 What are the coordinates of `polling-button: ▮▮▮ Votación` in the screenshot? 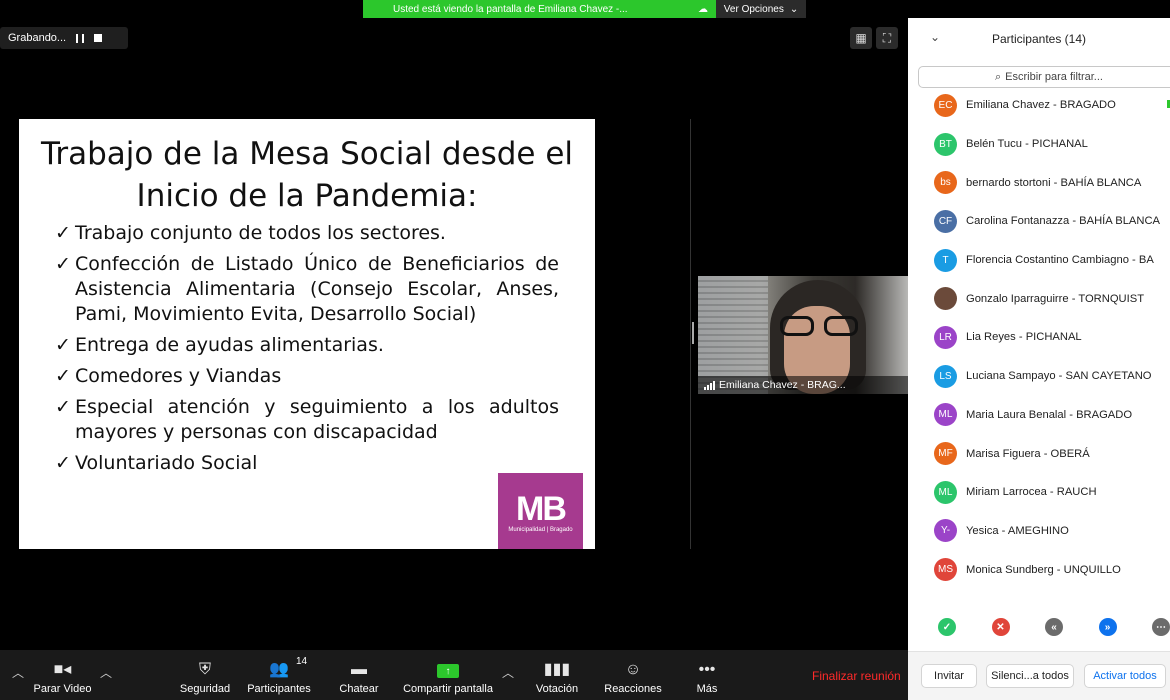 It's located at (557, 675).